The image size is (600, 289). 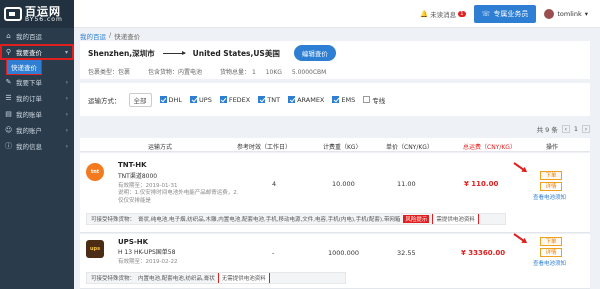 I want to click on unit-price: 32.55, so click(x=406, y=253).